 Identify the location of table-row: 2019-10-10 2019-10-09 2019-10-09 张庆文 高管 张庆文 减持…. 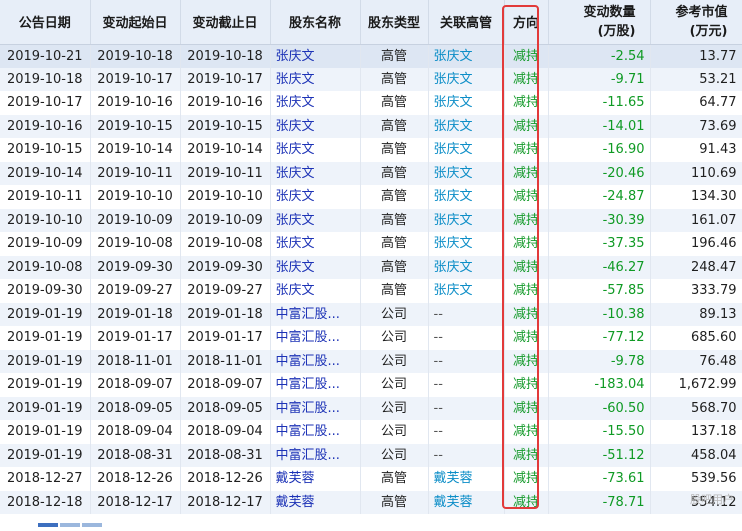
(371, 220).